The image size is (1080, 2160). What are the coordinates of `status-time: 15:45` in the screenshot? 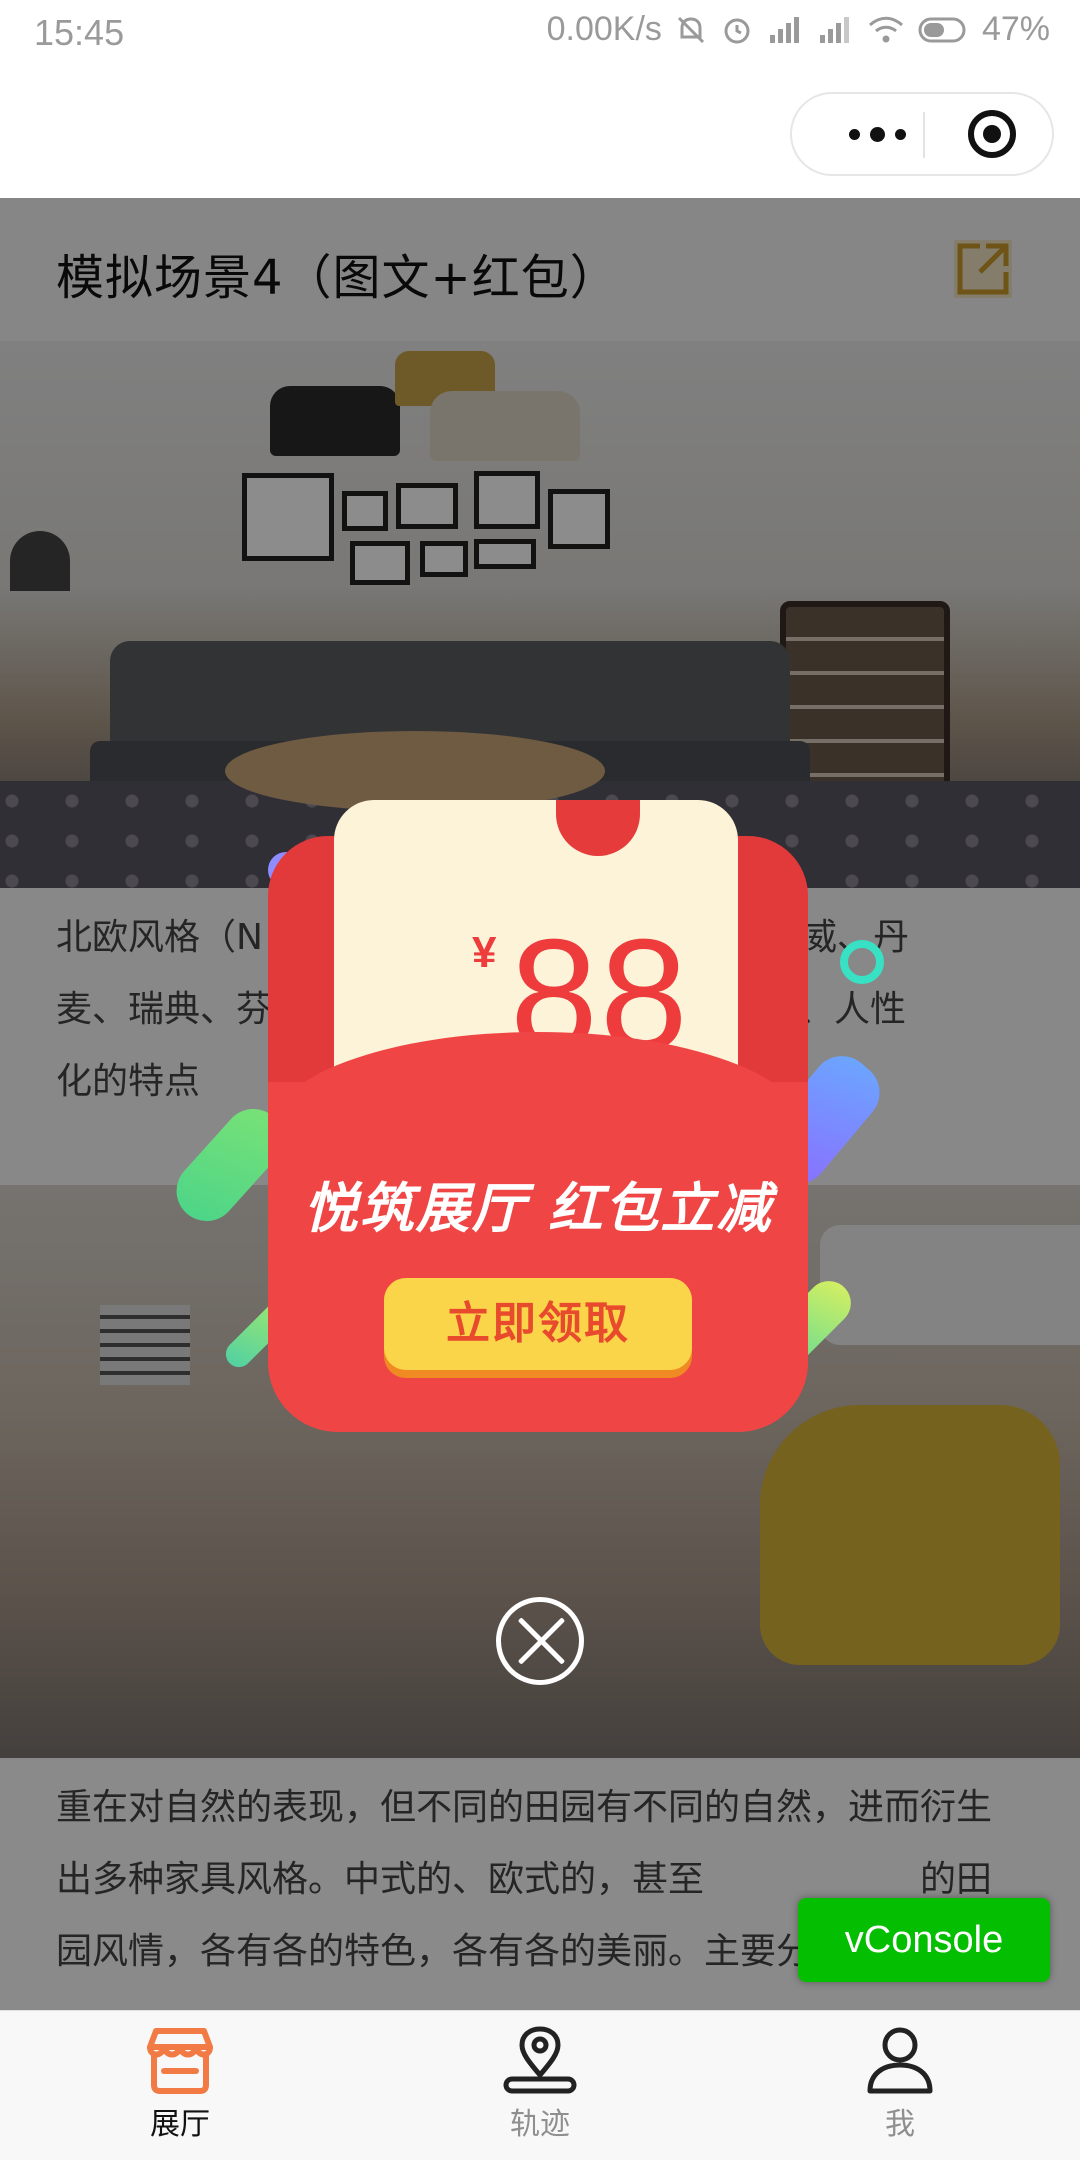 It's located at (79, 32).